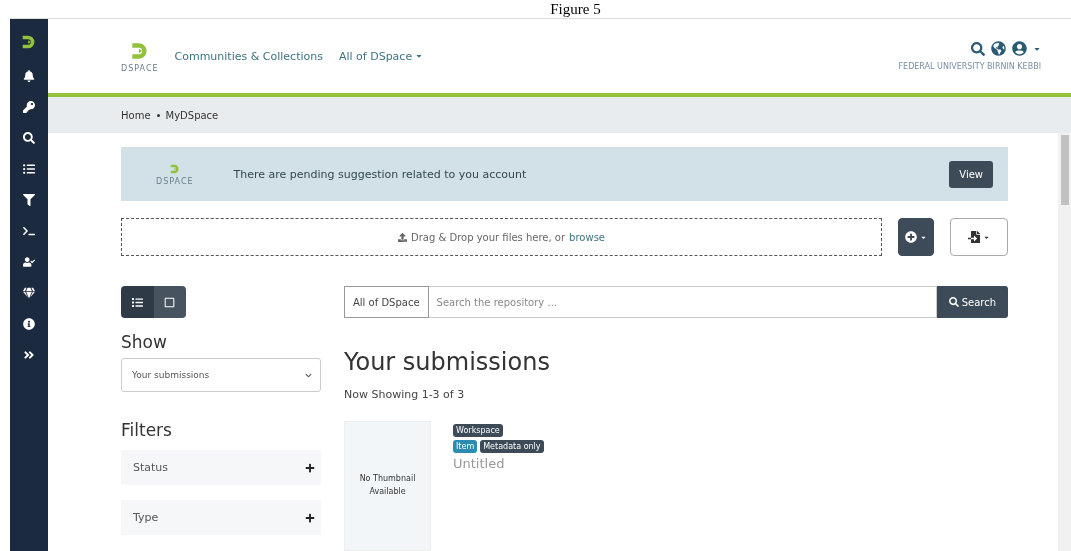 The image size is (1071, 551). Describe the element at coordinates (29, 76) in the screenshot. I see `bell-icon` at that location.